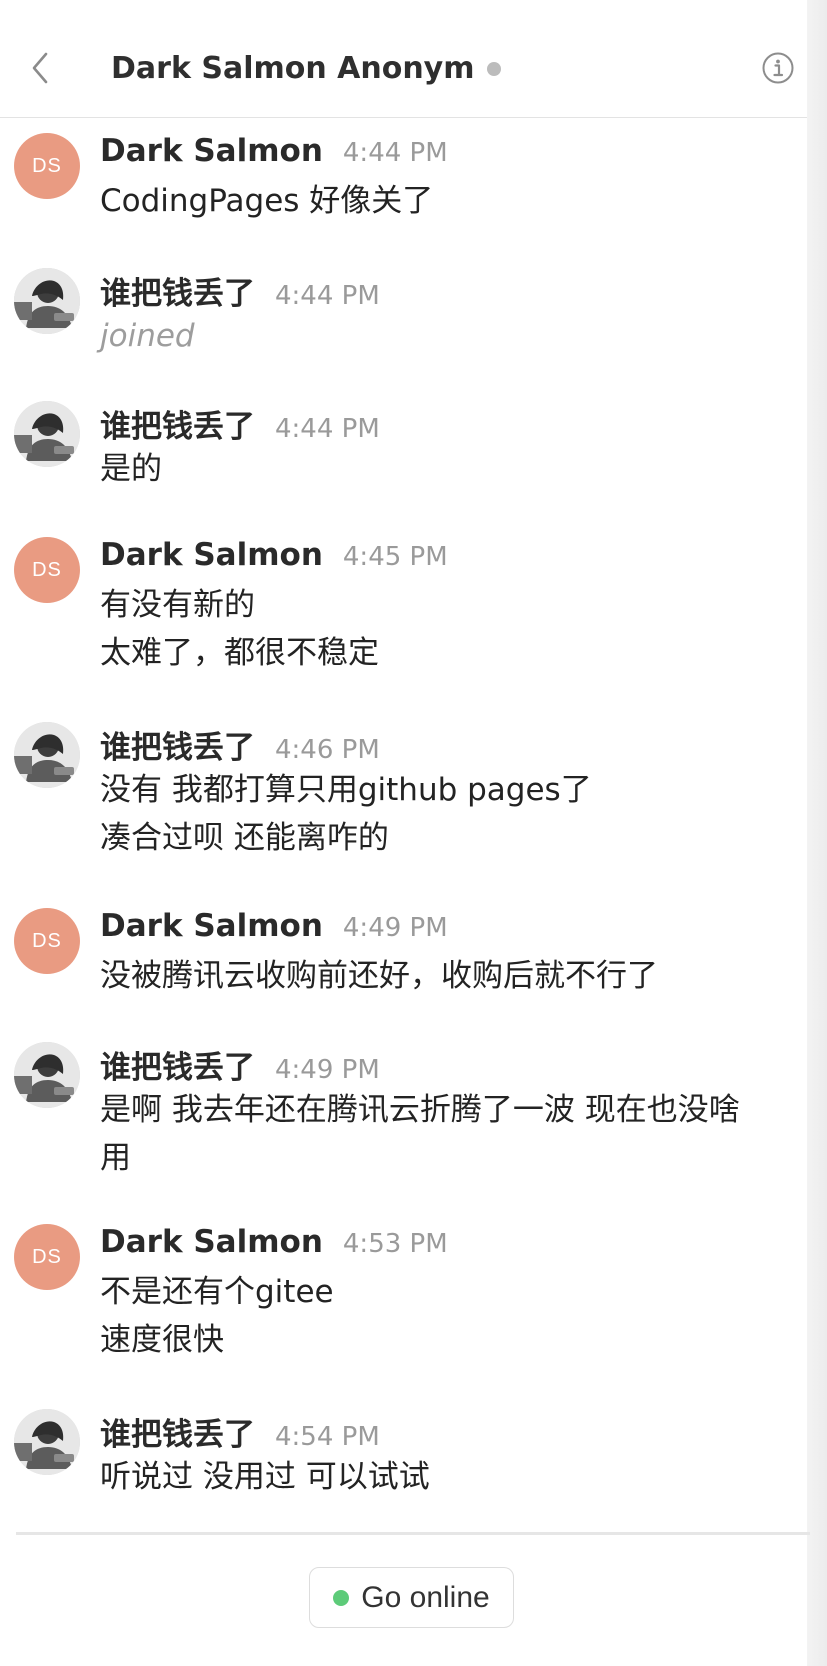 This screenshot has height=1666, width=827. Describe the element at coordinates (445, 954) in the screenshot. I see `message-content: Dark Salmon 4:49 PM 没被腾讯云收购前还好，收购后就不行了` at that location.